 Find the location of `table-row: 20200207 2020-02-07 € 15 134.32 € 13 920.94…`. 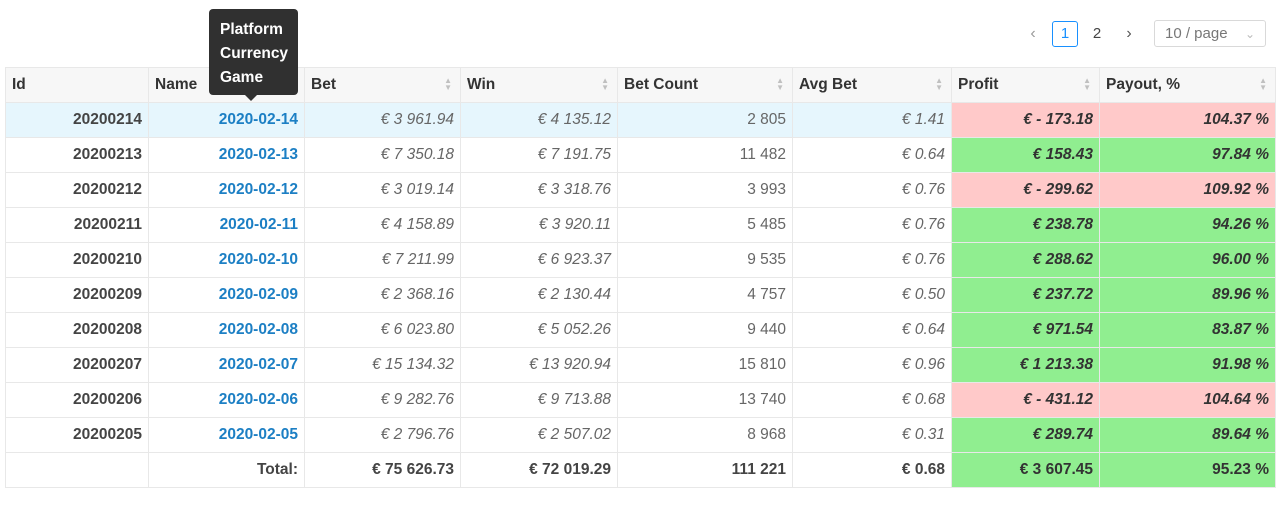

table-row: 20200207 2020-02-07 € 15 134.32 € 13 920.94… is located at coordinates (640, 365).